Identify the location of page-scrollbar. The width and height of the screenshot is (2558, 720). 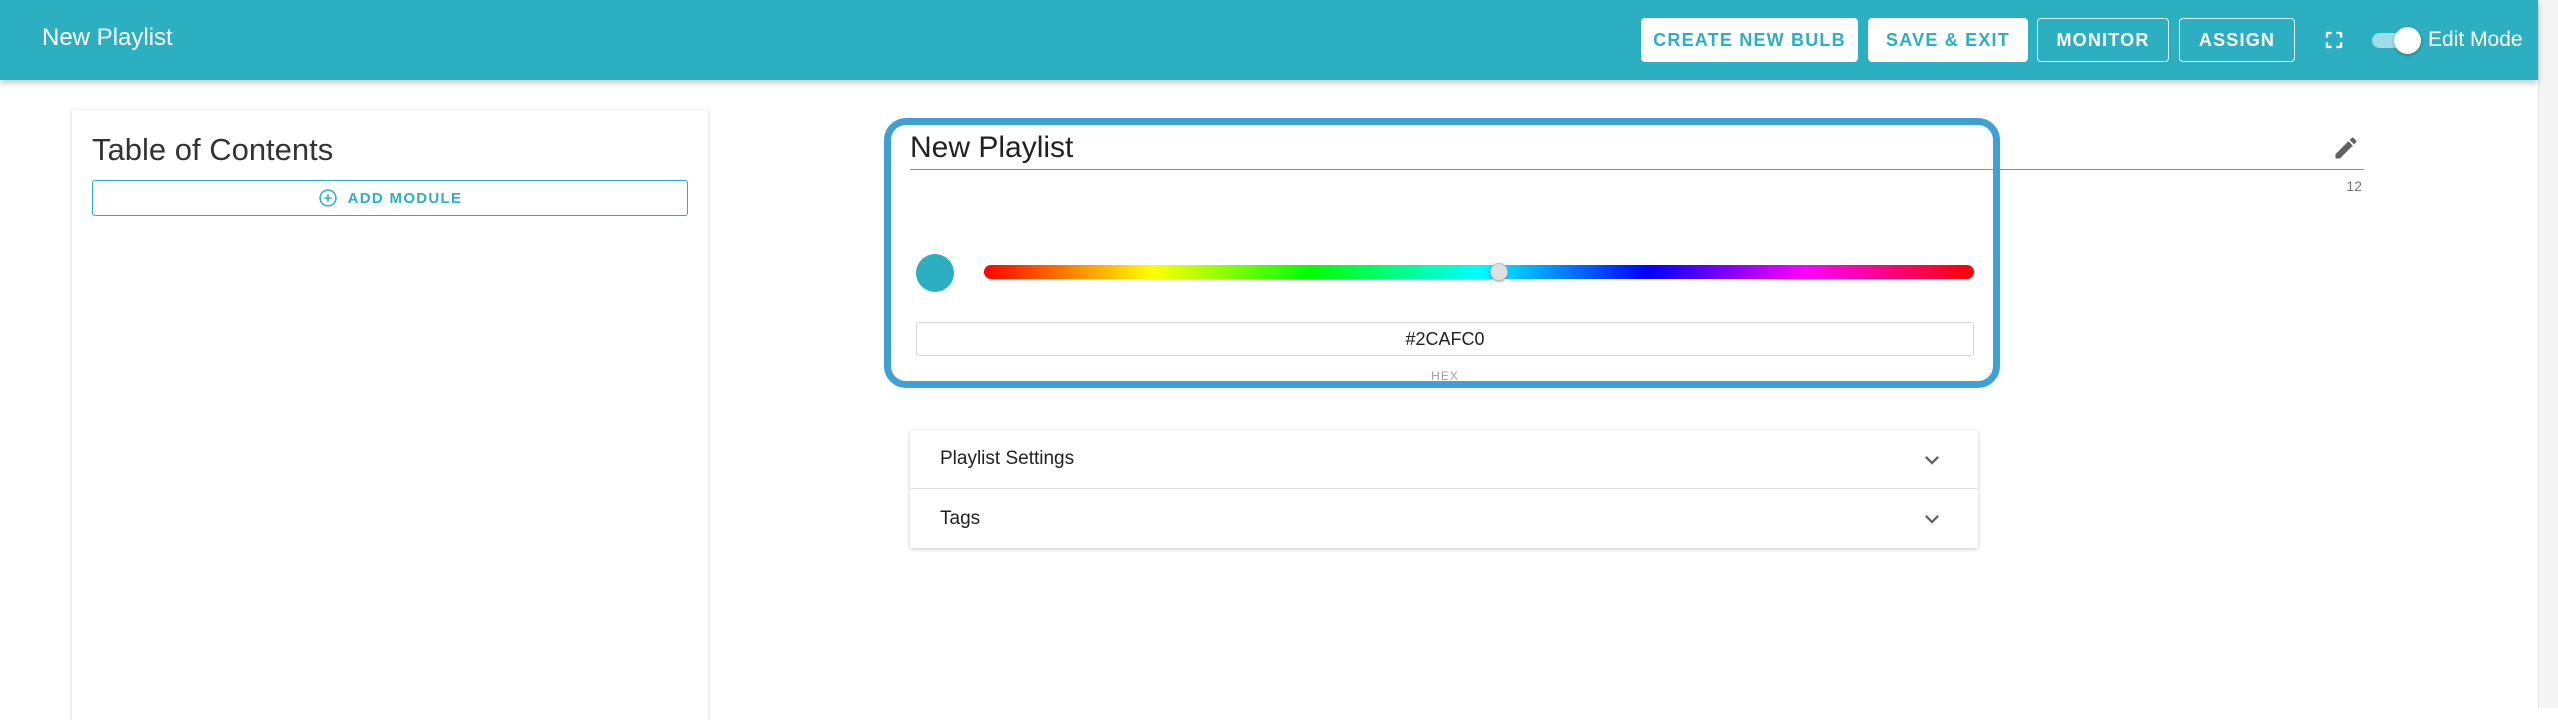
(2548, 354).